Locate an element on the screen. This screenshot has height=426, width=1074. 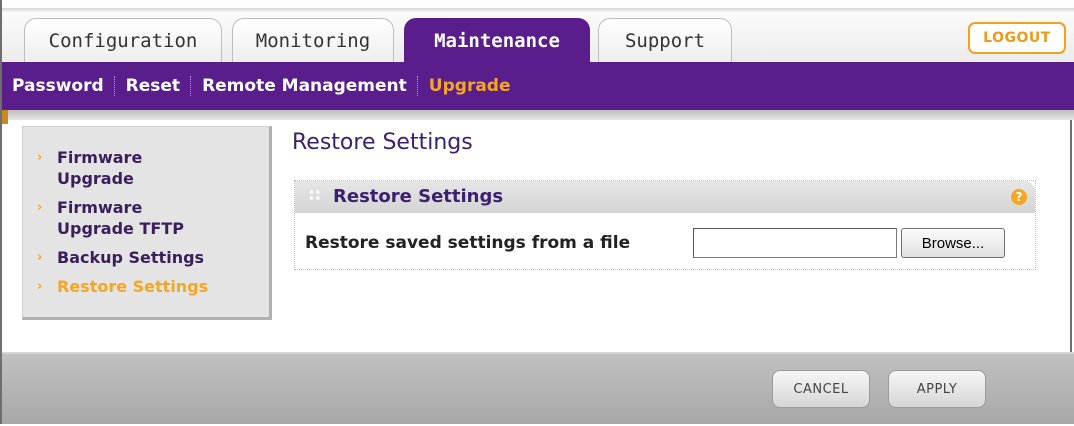
content-top-strip is located at coordinates (538, 115).